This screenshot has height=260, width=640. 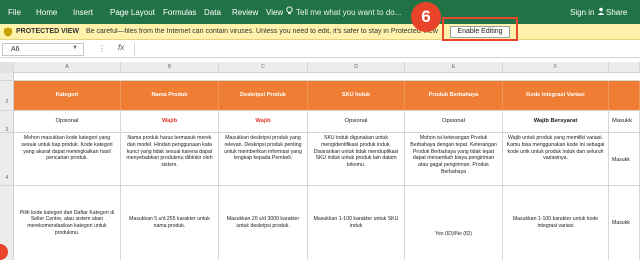 What do you see at coordinates (454, 223) in the screenshot?
I see `example-cell: Yes (ID)/No (ID)` at bounding box center [454, 223].